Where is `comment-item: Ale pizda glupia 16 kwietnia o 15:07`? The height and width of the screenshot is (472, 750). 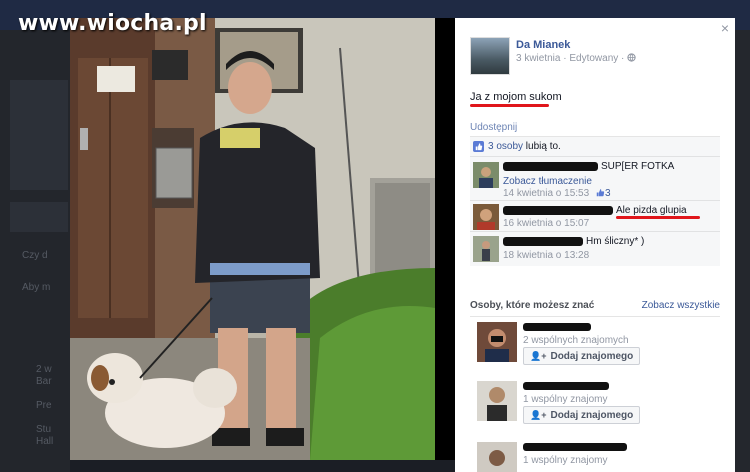
comment-item: Ale pizda glupia 16 kwietnia o 15:07 is located at coordinates (595, 216).